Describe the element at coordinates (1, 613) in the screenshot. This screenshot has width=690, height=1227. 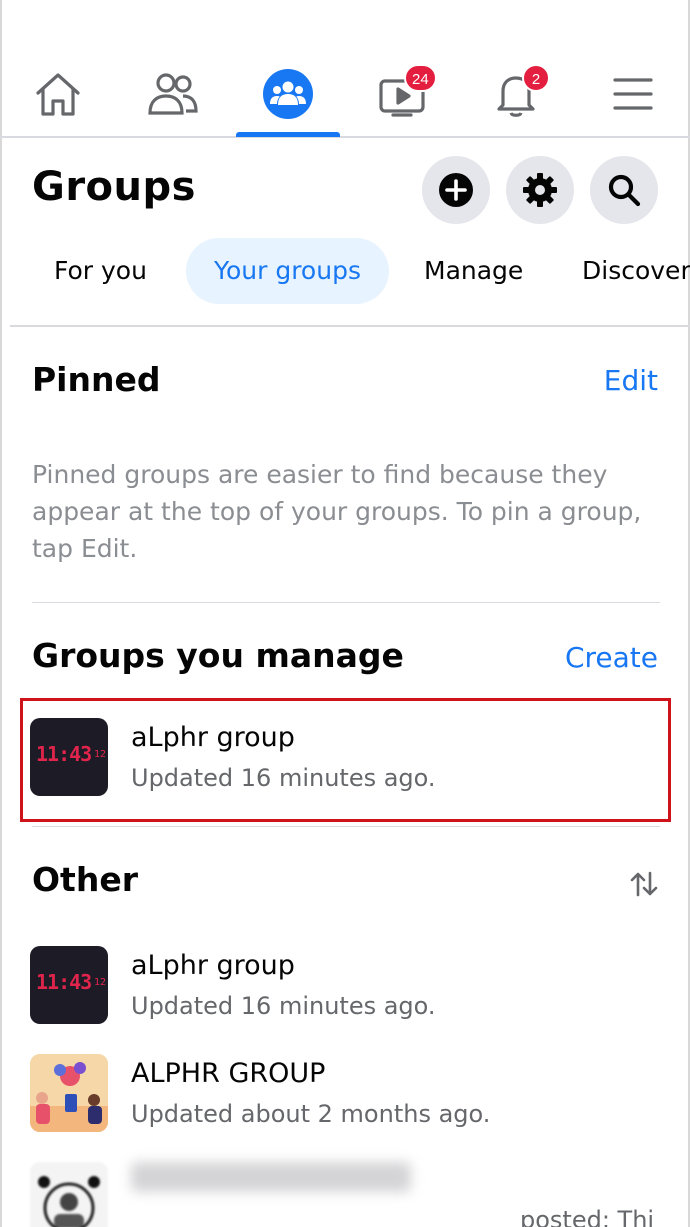
I see `frame-edge-left` at that location.